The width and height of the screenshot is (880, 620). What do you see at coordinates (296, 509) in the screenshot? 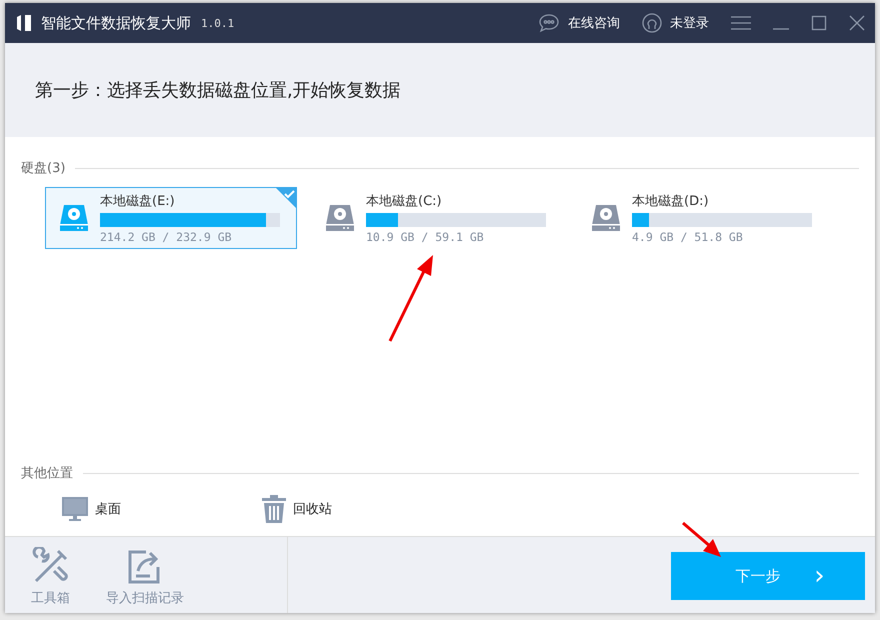
I see `location-item: 回收站` at bounding box center [296, 509].